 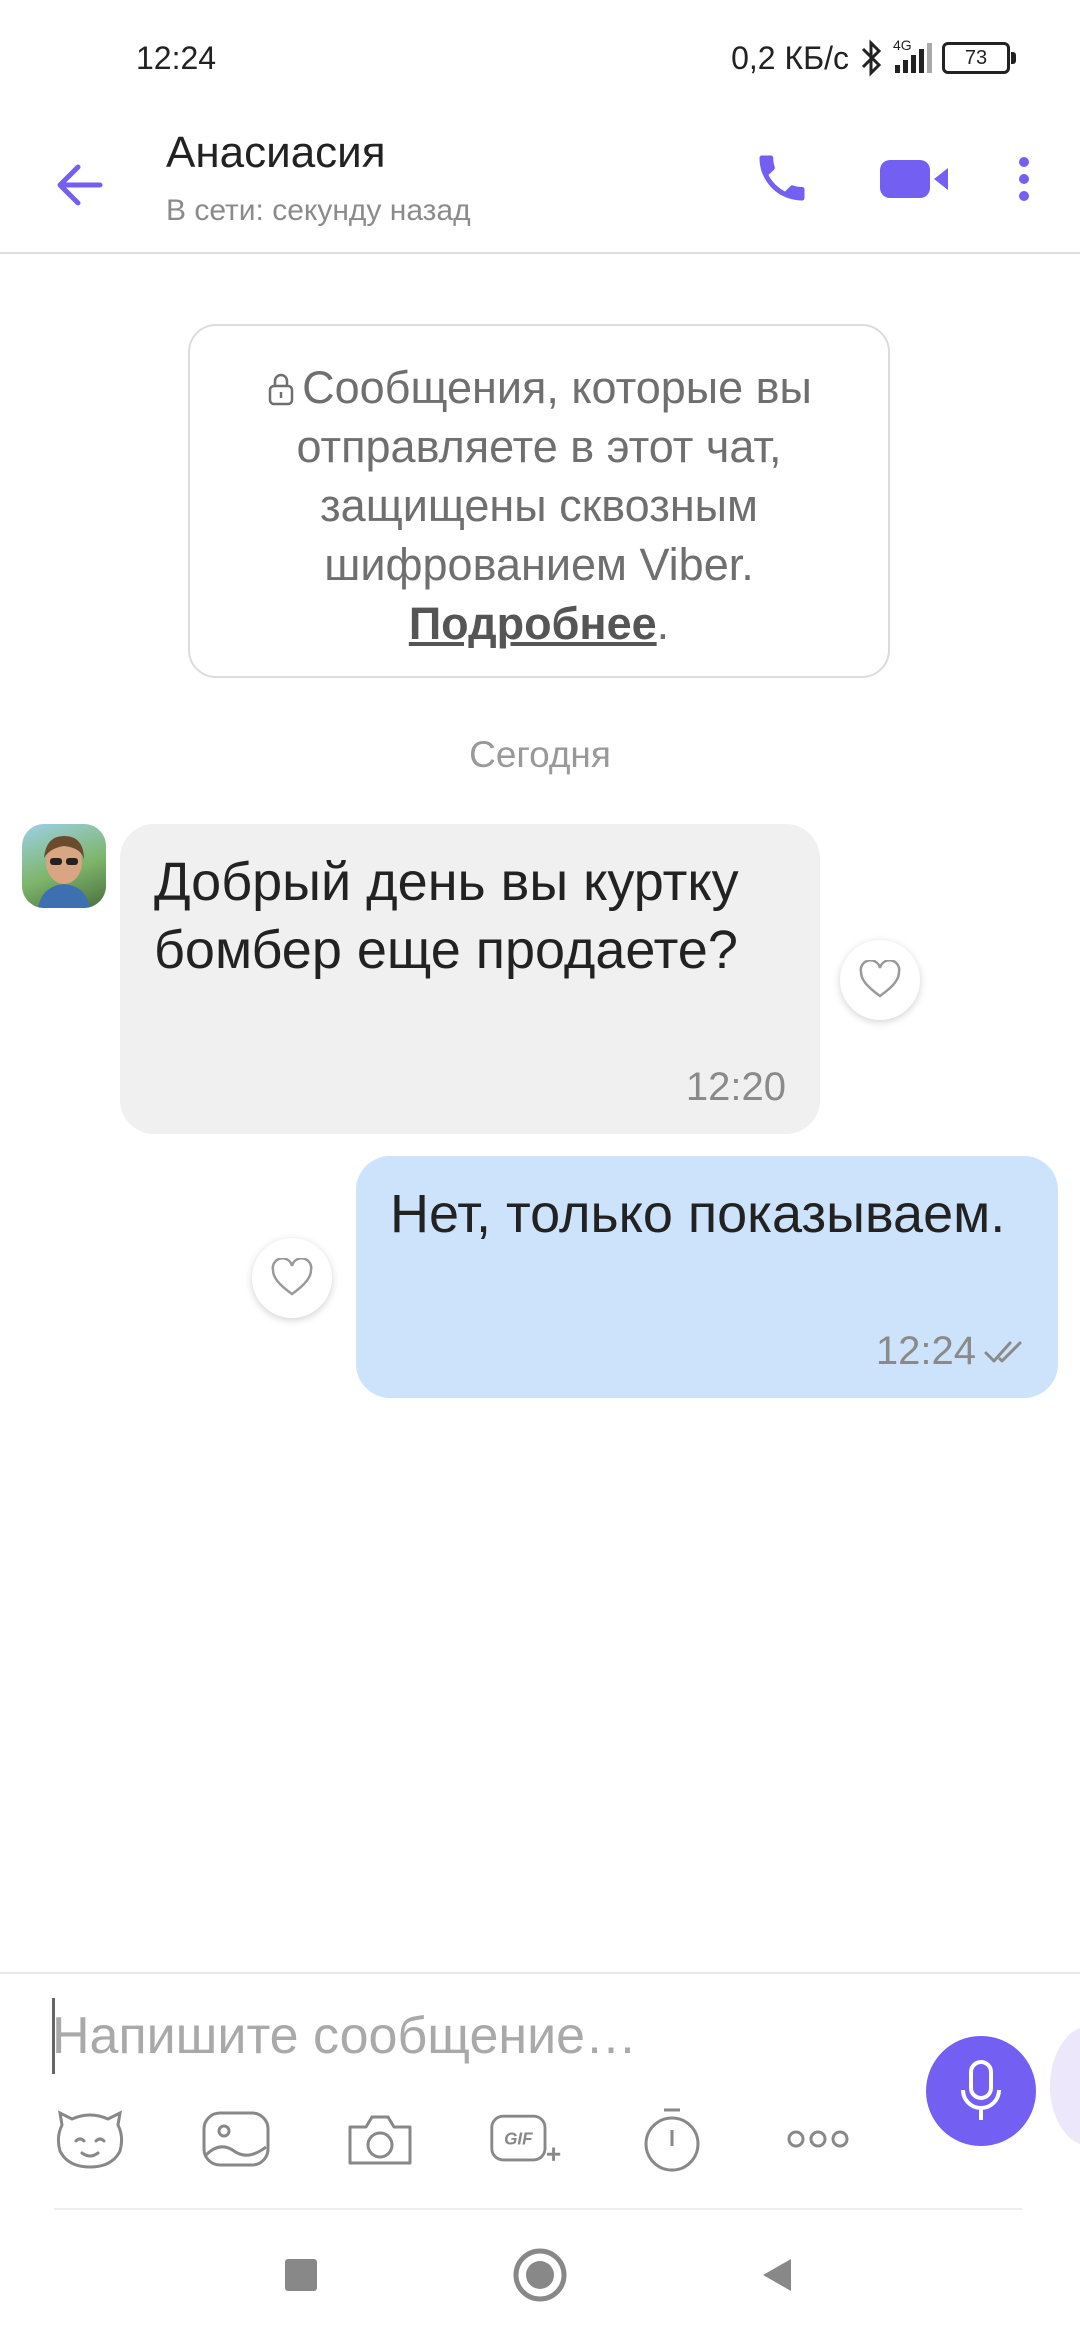 I want to click on microphone-icon, so click(x=981, y=2090).